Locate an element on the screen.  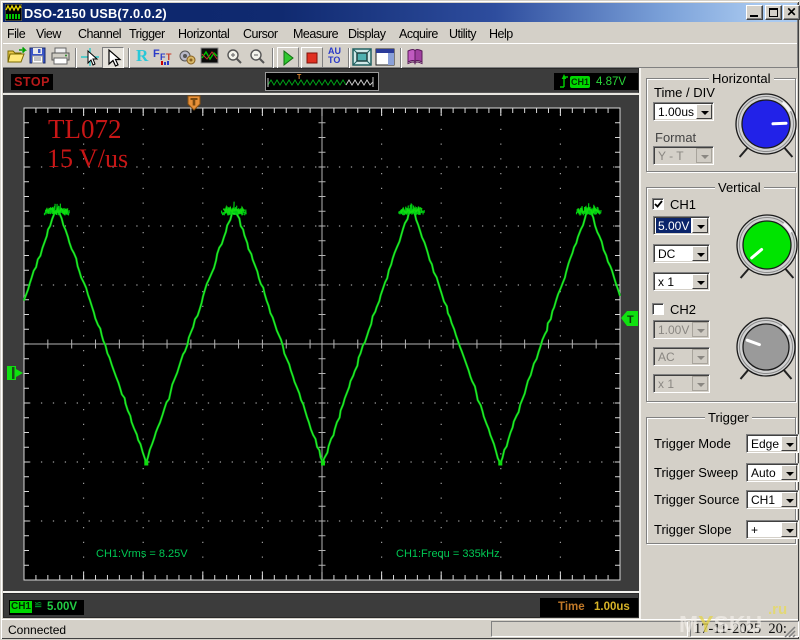
svg-text: F is located at coordinates (156, 54).